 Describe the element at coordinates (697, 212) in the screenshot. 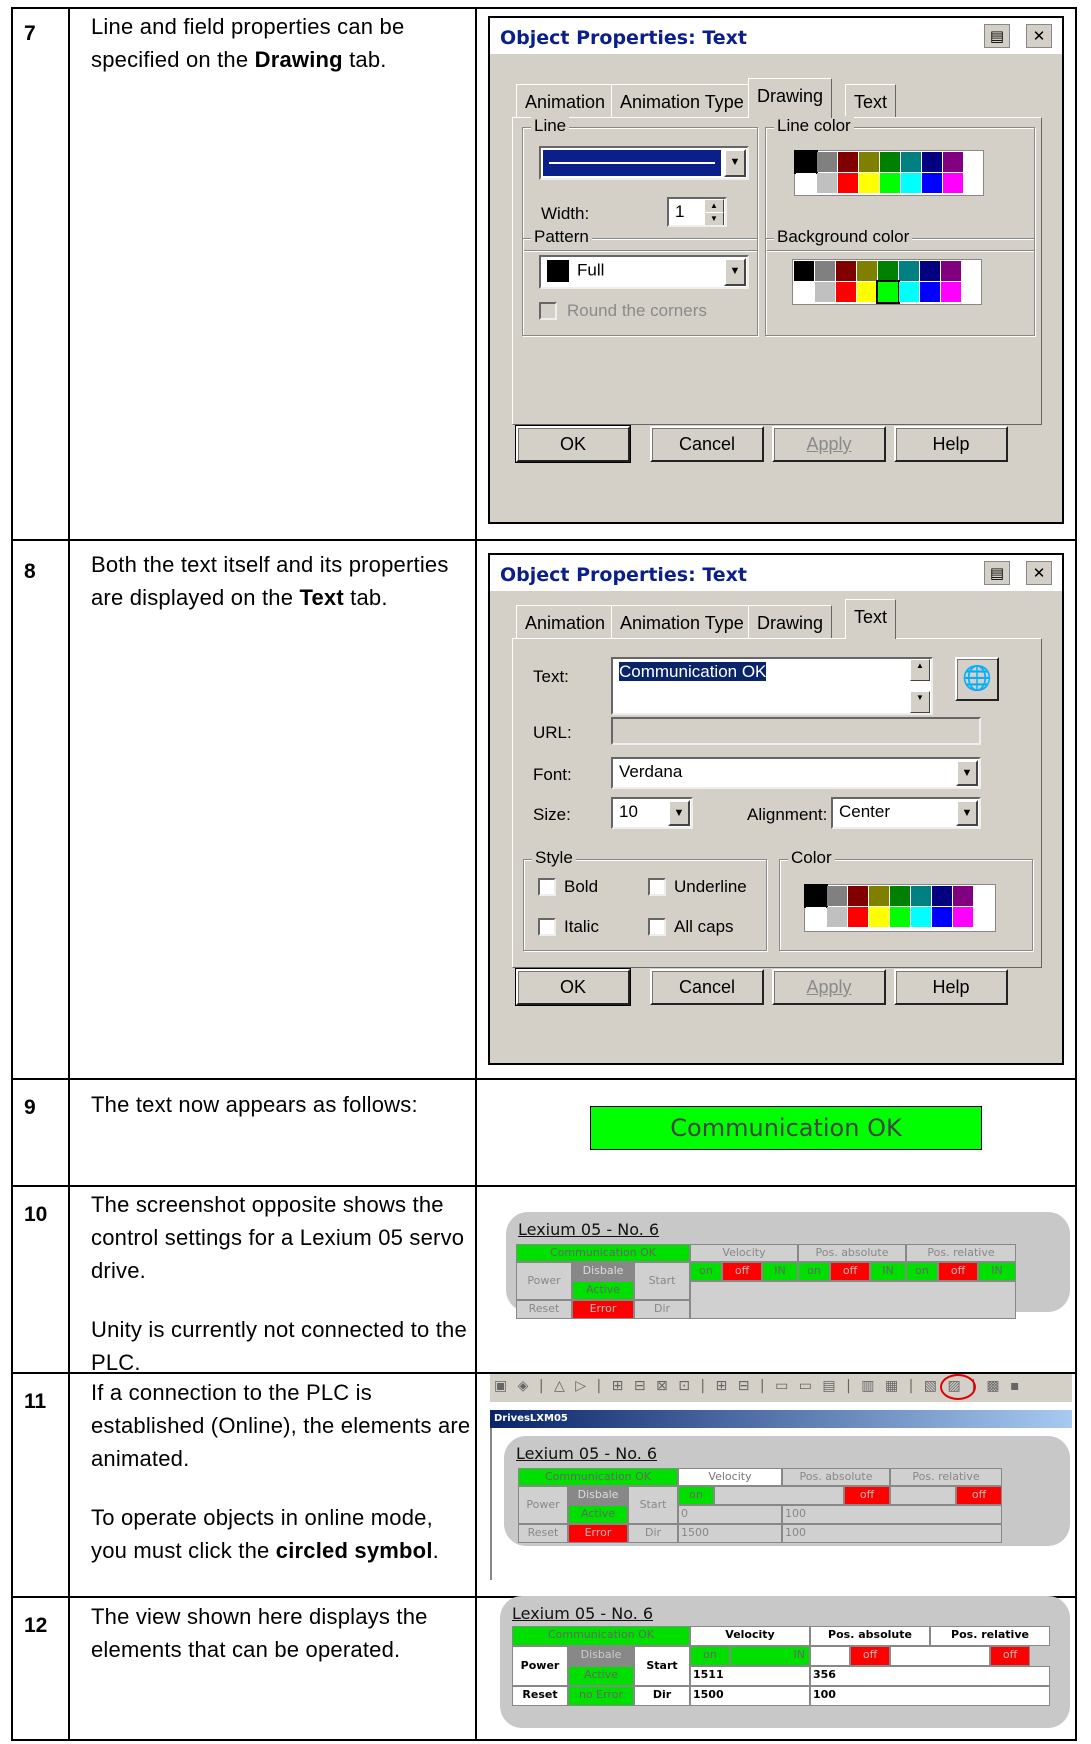

I see `width-stepper: 1 ▲ ▼` at that location.